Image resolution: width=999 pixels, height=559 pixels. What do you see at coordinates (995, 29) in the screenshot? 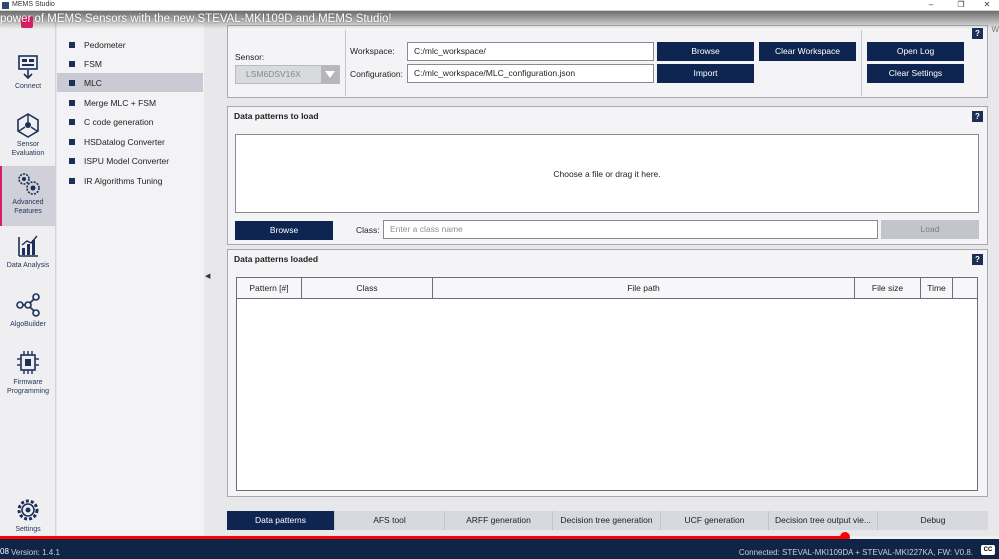
I see `video-corner-text: W` at bounding box center [995, 29].